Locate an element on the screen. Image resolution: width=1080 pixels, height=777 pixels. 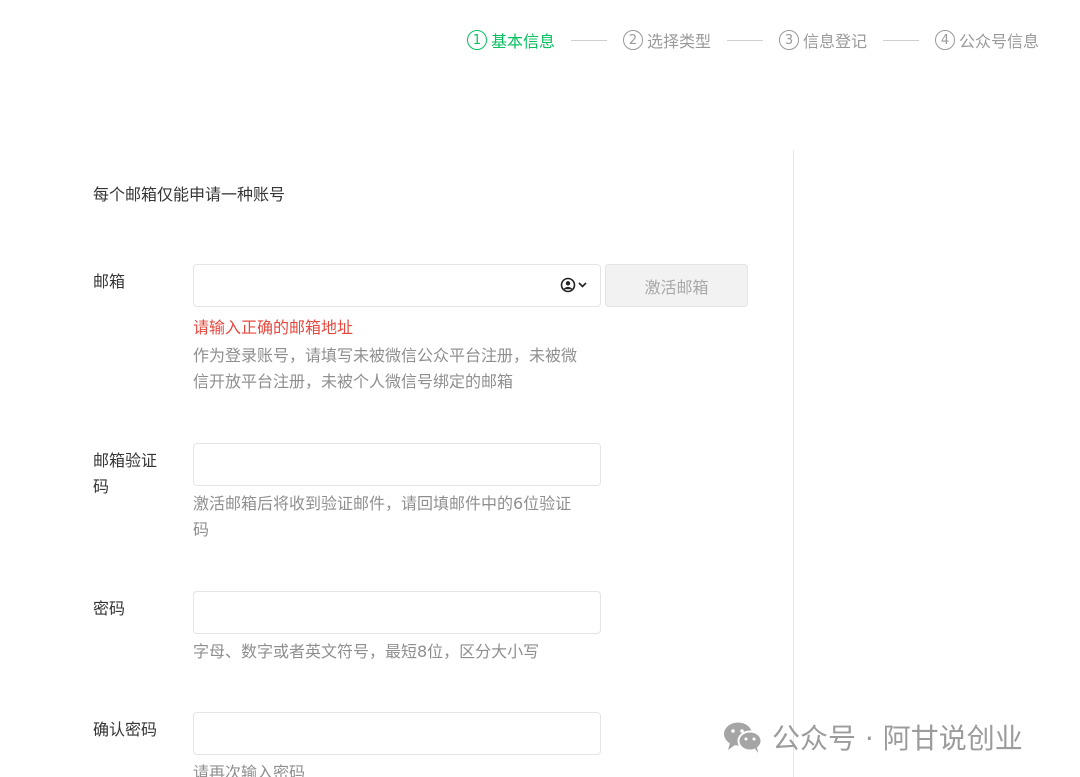
confirm-password-tip: 请再次输入密码 is located at coordinates (249, 770).